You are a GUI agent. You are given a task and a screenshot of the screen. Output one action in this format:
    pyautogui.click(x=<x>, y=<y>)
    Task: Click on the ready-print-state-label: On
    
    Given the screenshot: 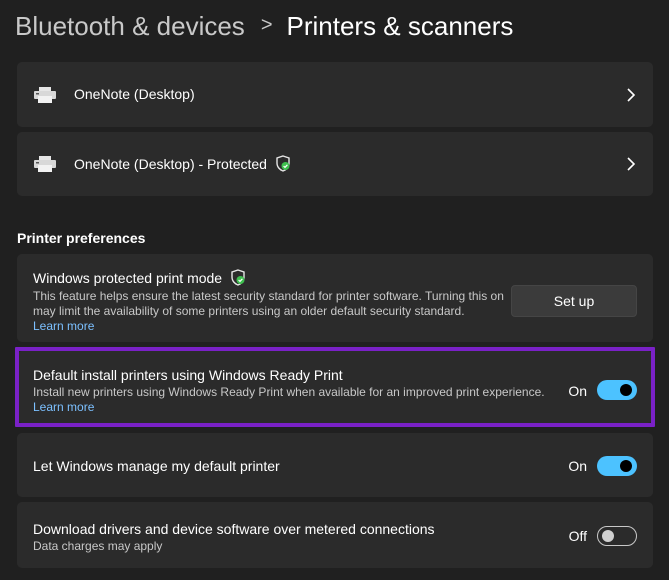 What is the action you would take?
    pyautogui.click(x=577, y=391)
    